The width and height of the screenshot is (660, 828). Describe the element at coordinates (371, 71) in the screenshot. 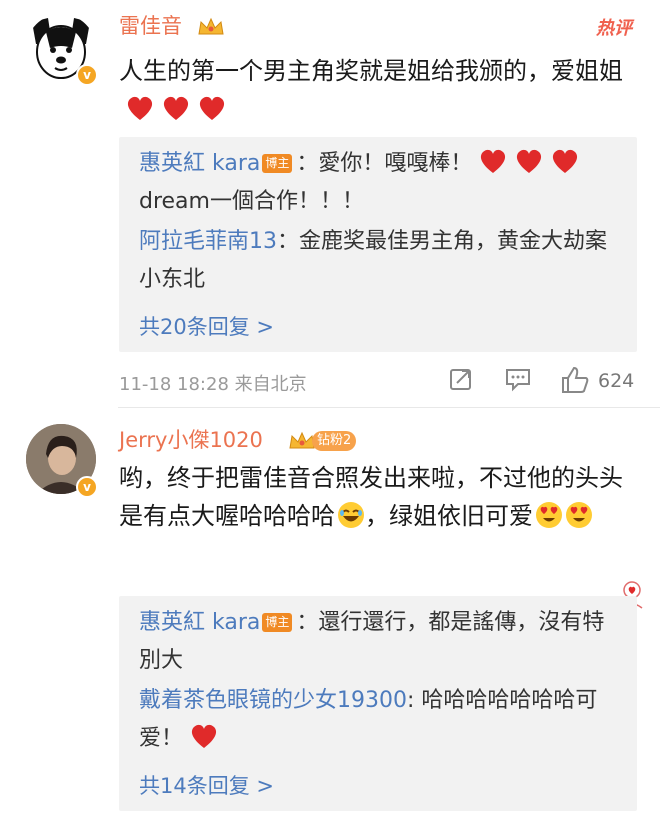

I see `comment-text-content: 人生的第一个男主角奖就是姐给我颁的，爱姐姐` at that location.